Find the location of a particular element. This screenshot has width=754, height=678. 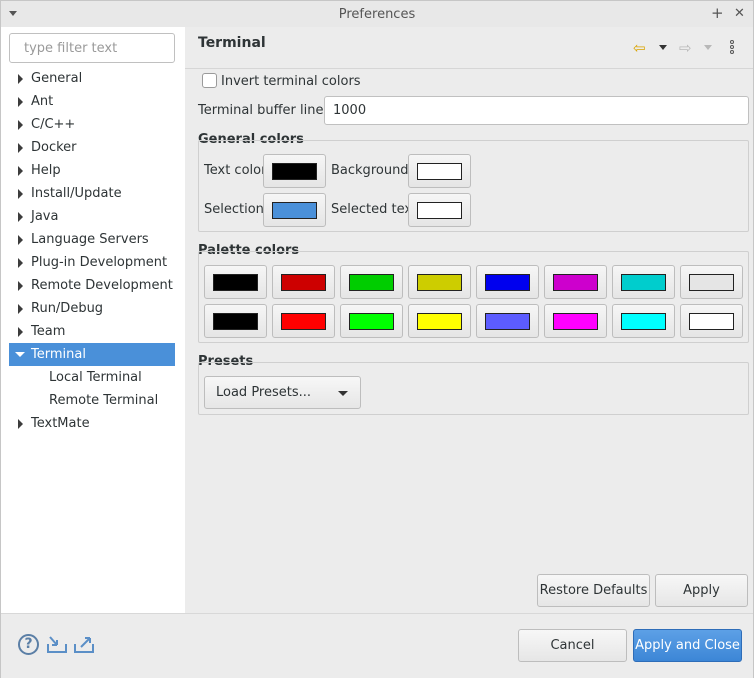

selected-text-label: Selected text is located at coordinates (374, 209).